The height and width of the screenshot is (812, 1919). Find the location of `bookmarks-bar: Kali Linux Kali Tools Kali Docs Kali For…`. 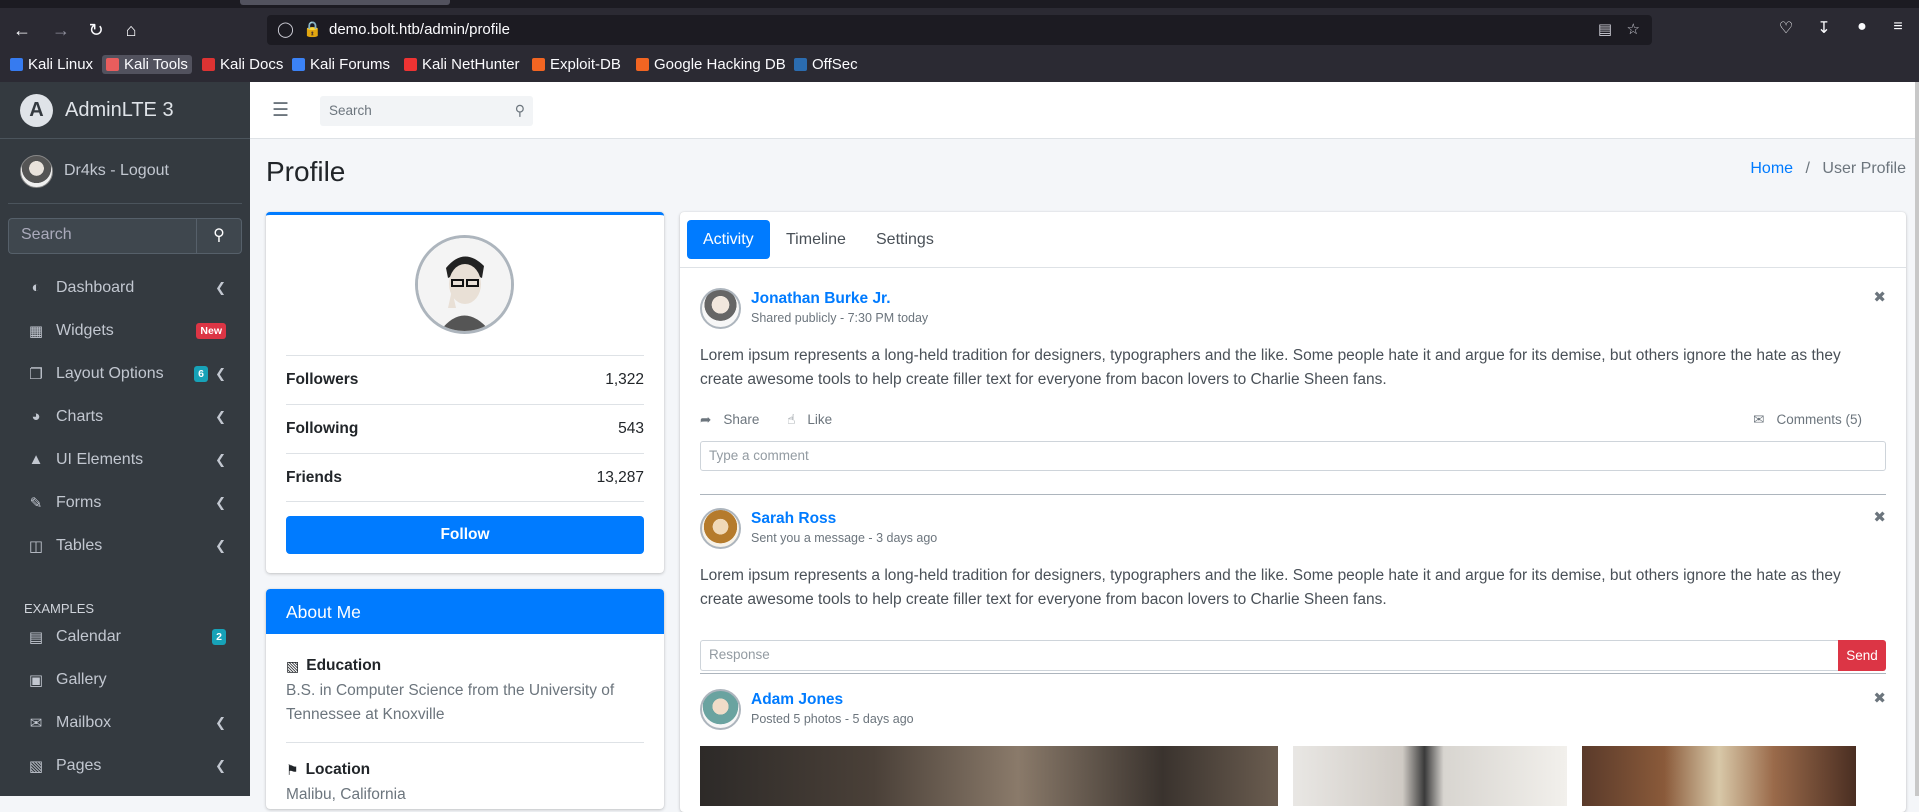

bookmarks-bar: Kali Linux Kali Tools Kali Docs Kali For… is located at coordinates (959, 65).